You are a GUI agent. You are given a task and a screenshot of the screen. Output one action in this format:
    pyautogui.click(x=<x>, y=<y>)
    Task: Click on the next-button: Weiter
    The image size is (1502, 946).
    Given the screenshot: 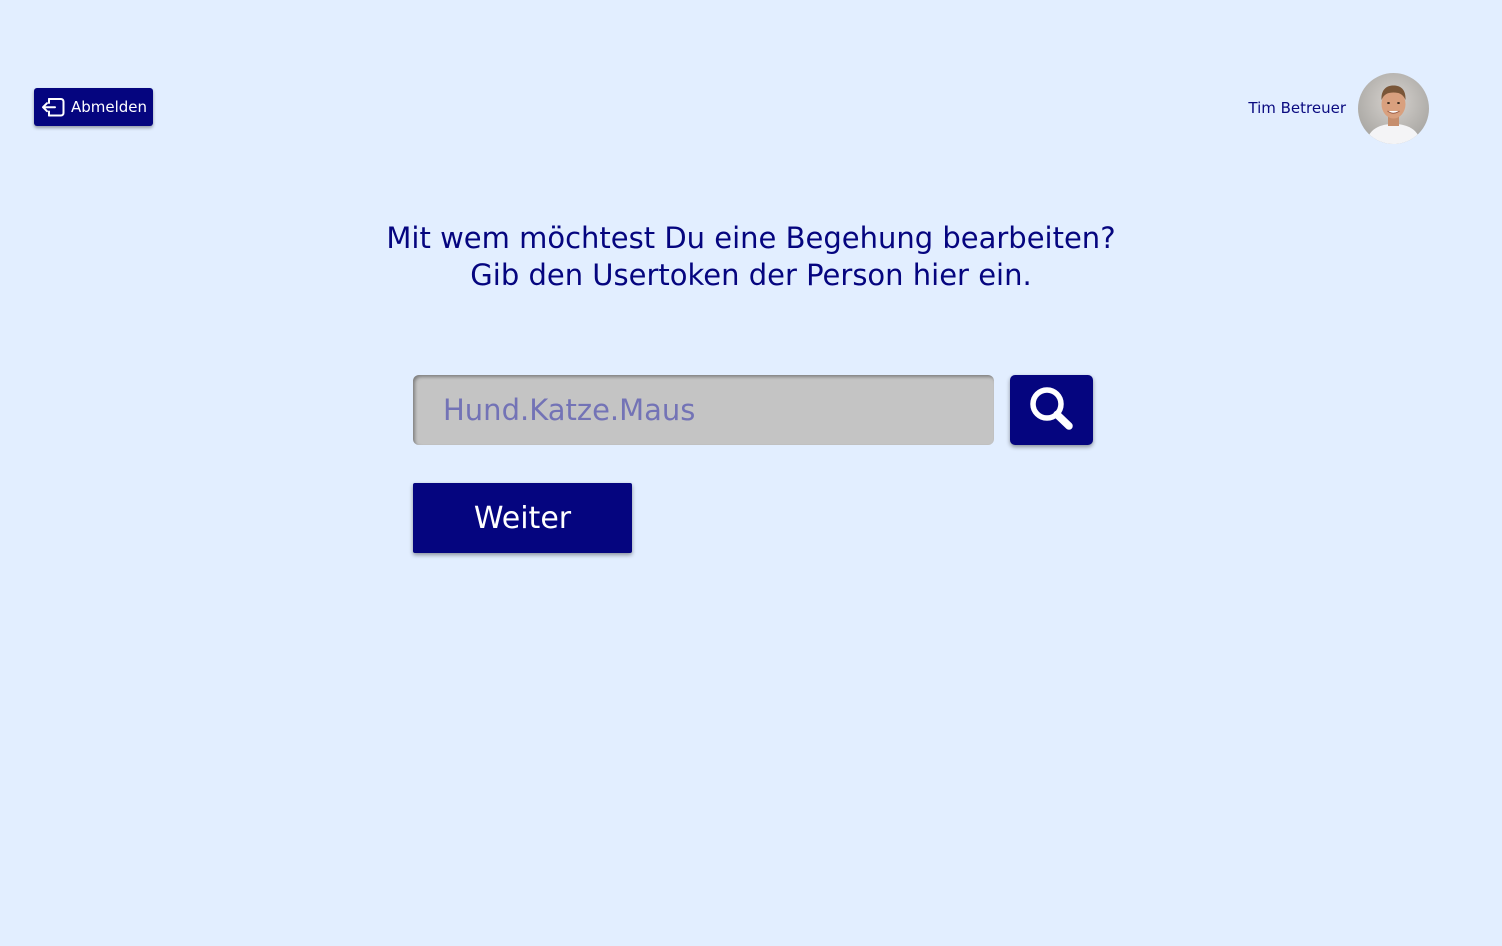 What is the action you would take?
    pyautogui.click(x=522, y=518)
    